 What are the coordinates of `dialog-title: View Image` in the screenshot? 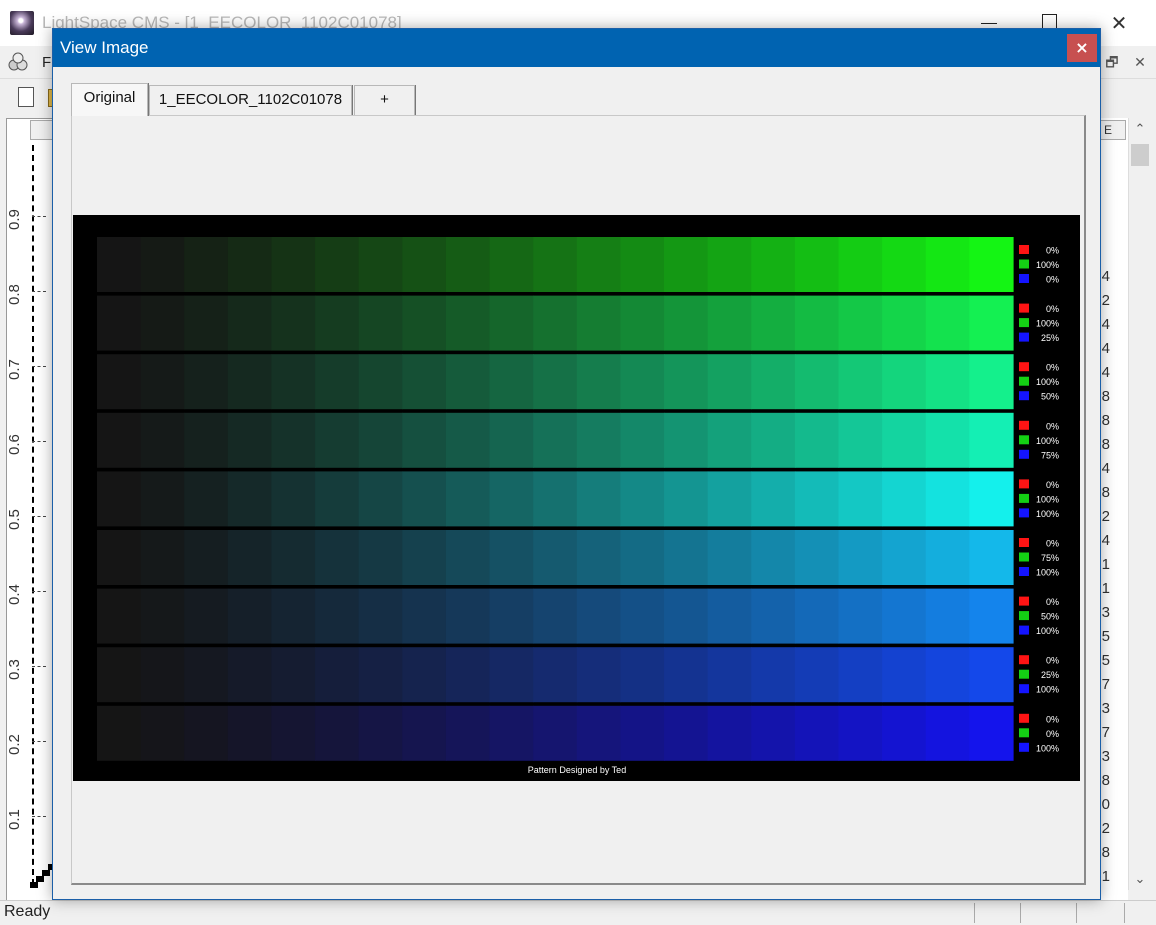 It's located at (104, 47).